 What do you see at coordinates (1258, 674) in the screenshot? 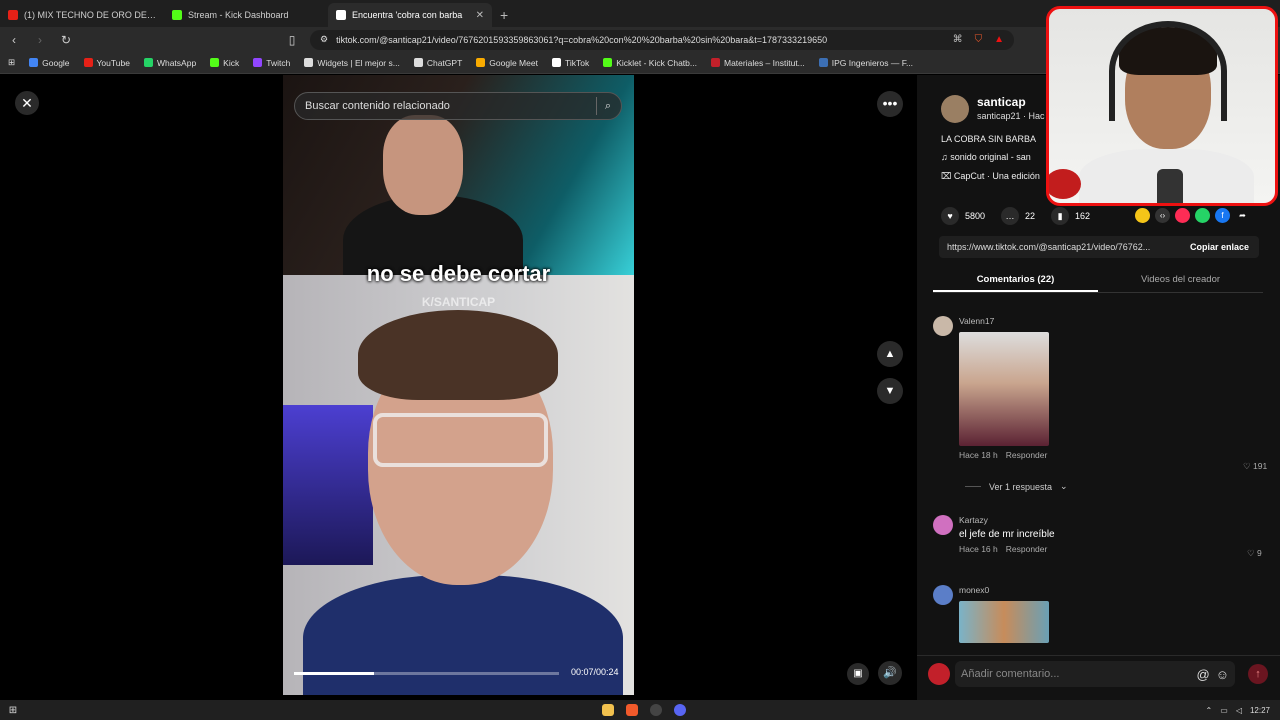
I see `post-comment-button: ↑` at bounding box center [1258, 674].